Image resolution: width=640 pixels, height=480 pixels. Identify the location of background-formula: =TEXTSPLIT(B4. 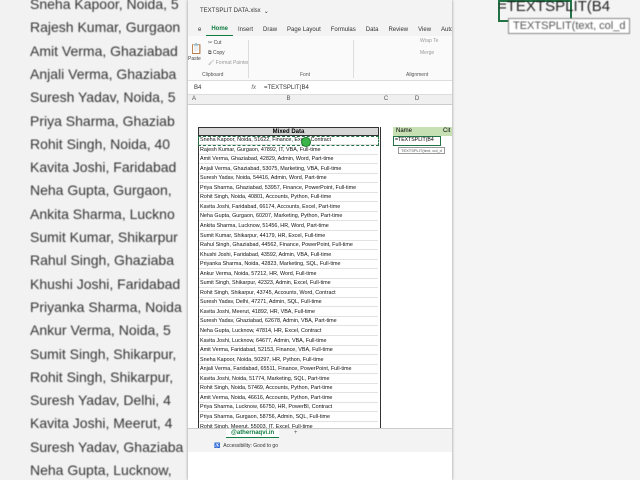
(554, 7).